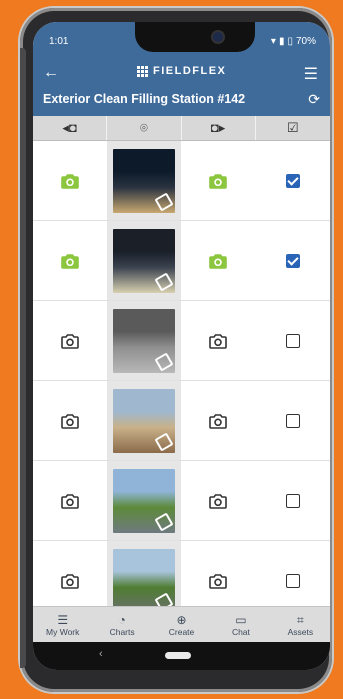 Image resolution: width=343 pixels, height=699 pixels. I want to click on chat-icon: ▭, so click(241, 619).